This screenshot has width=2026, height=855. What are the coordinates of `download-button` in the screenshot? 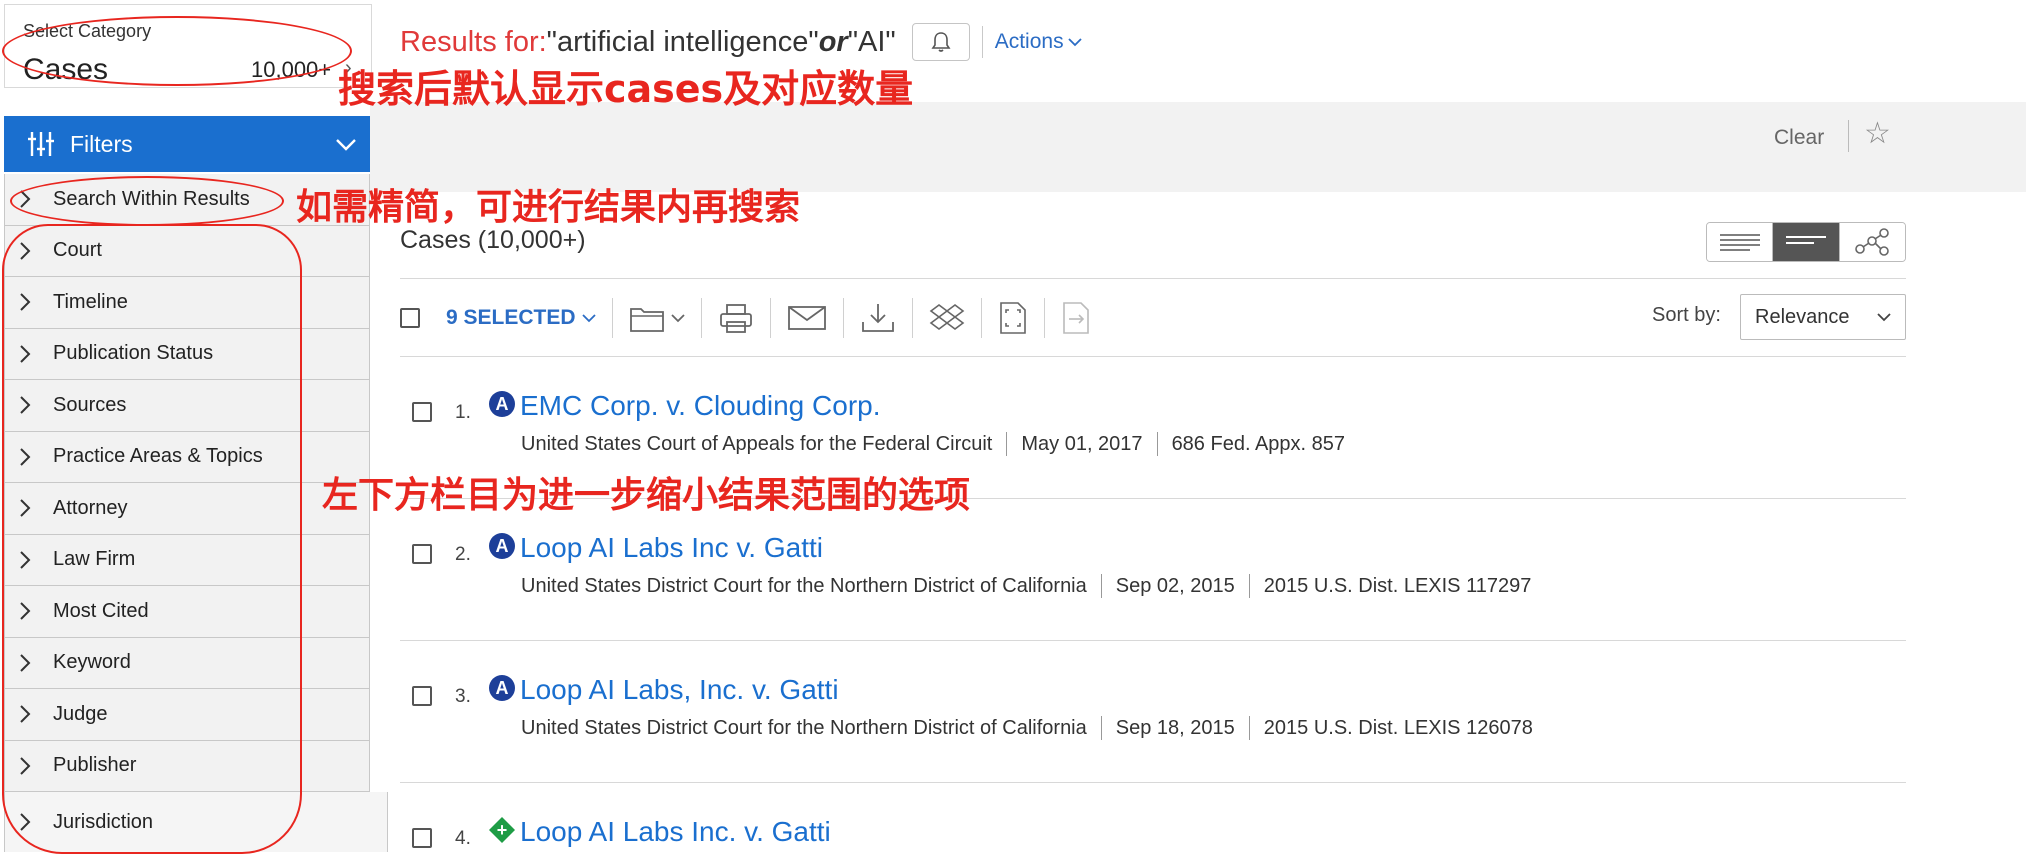 It's located at (878, 318).